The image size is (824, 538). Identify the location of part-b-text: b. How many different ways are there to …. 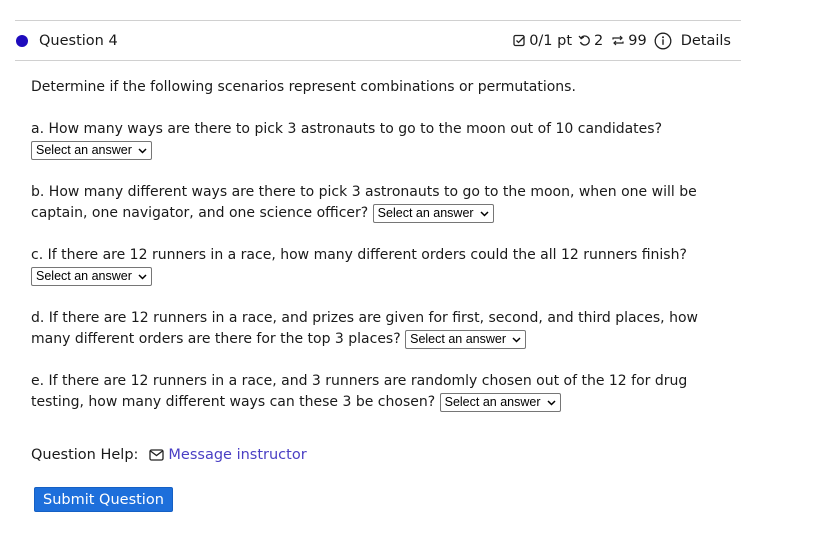
(364, 202).